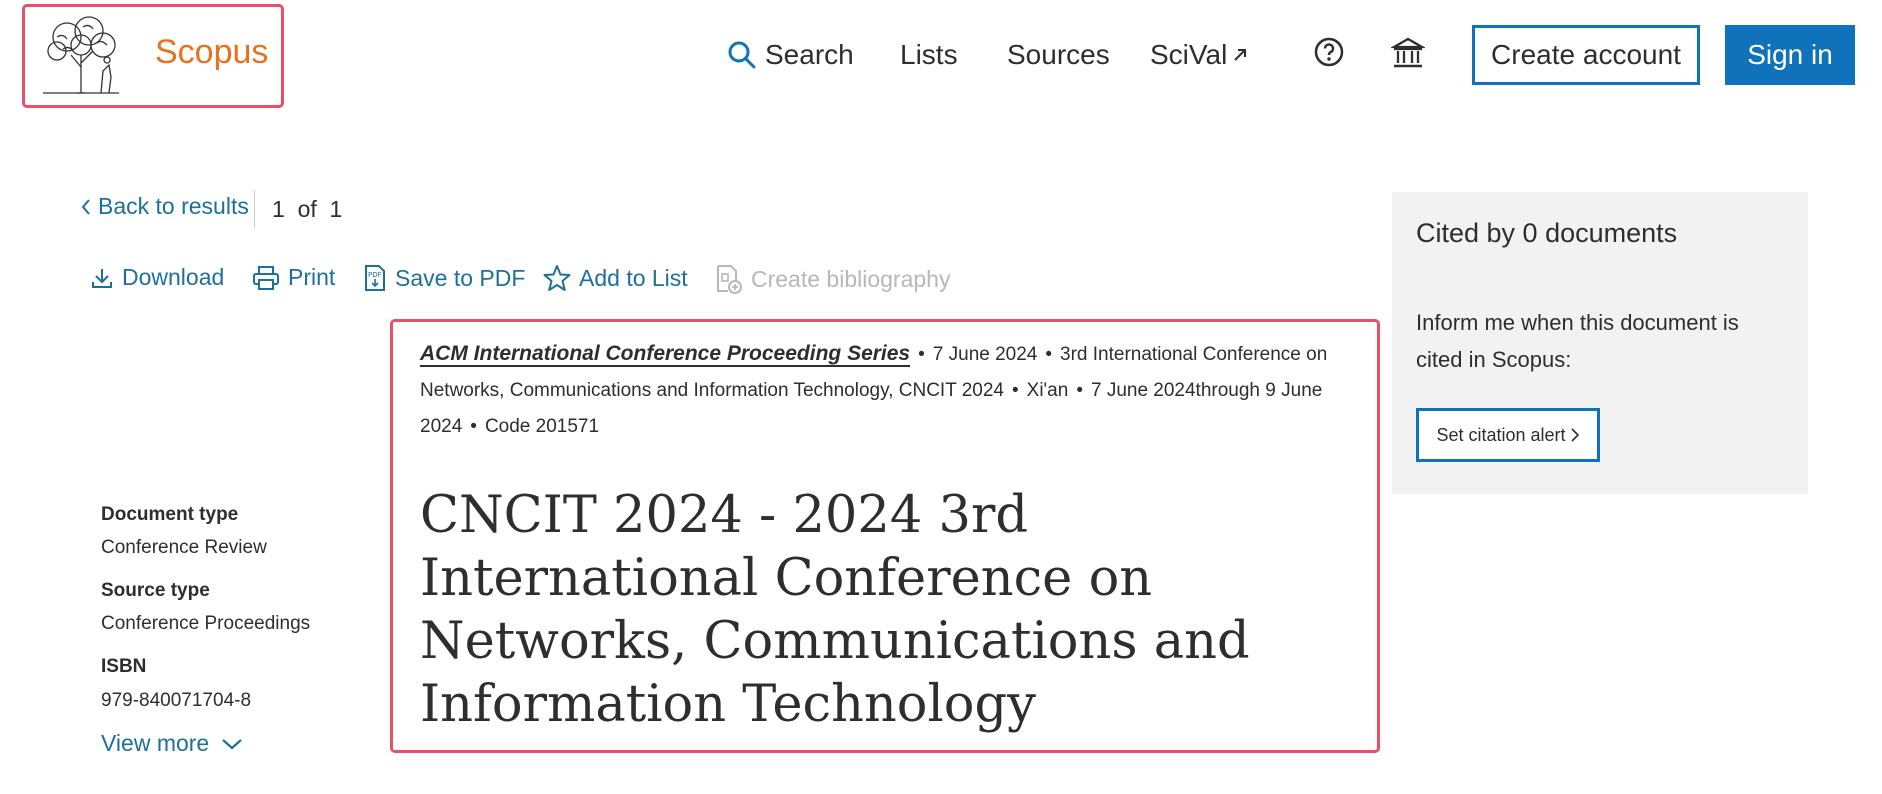  I want to click on source-type-label: Source type, so click(155, 590).